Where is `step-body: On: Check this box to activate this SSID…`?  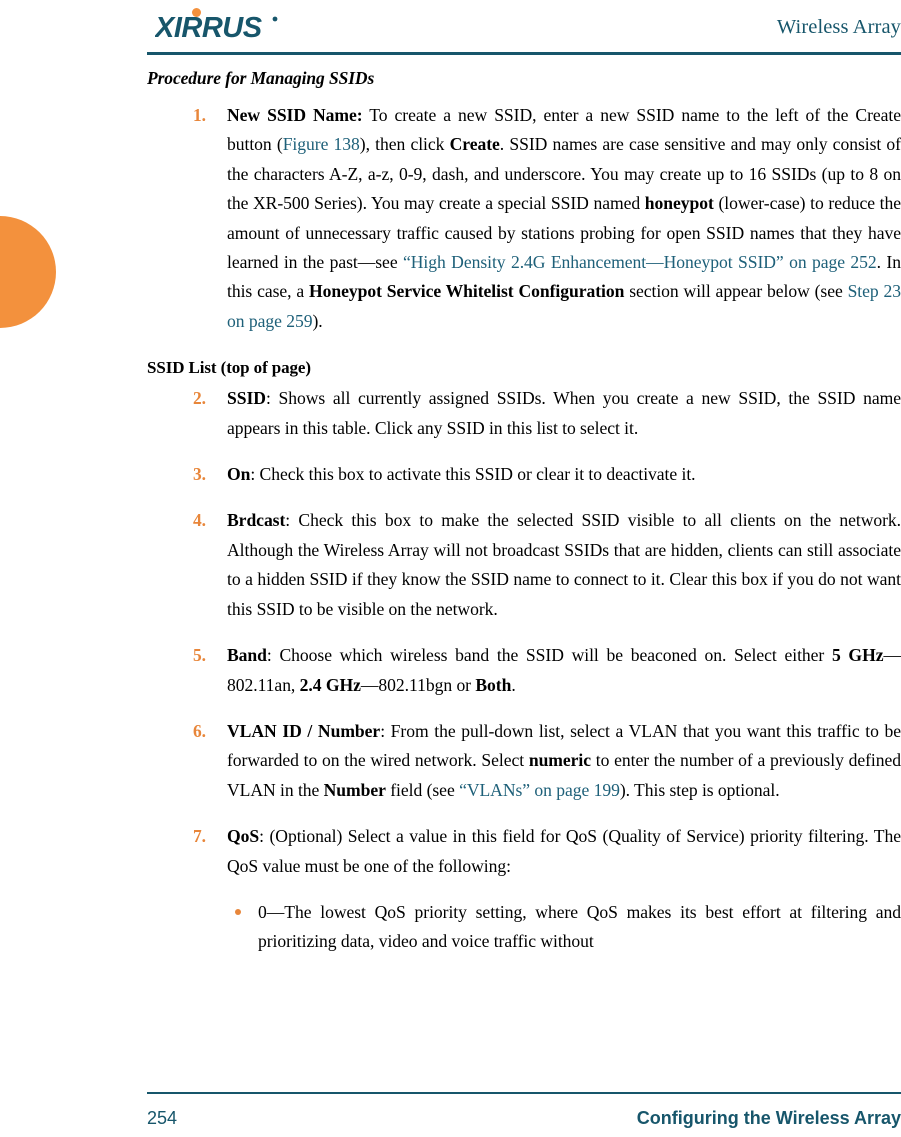
step-body: On: Check this box to activate this SSID… is located at coordinates (564, 474).